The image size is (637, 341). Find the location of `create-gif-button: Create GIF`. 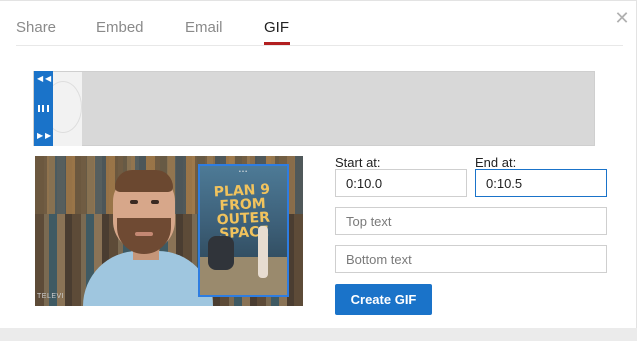

create-gif-button: Create GIF is located at coordinates (383, 299).